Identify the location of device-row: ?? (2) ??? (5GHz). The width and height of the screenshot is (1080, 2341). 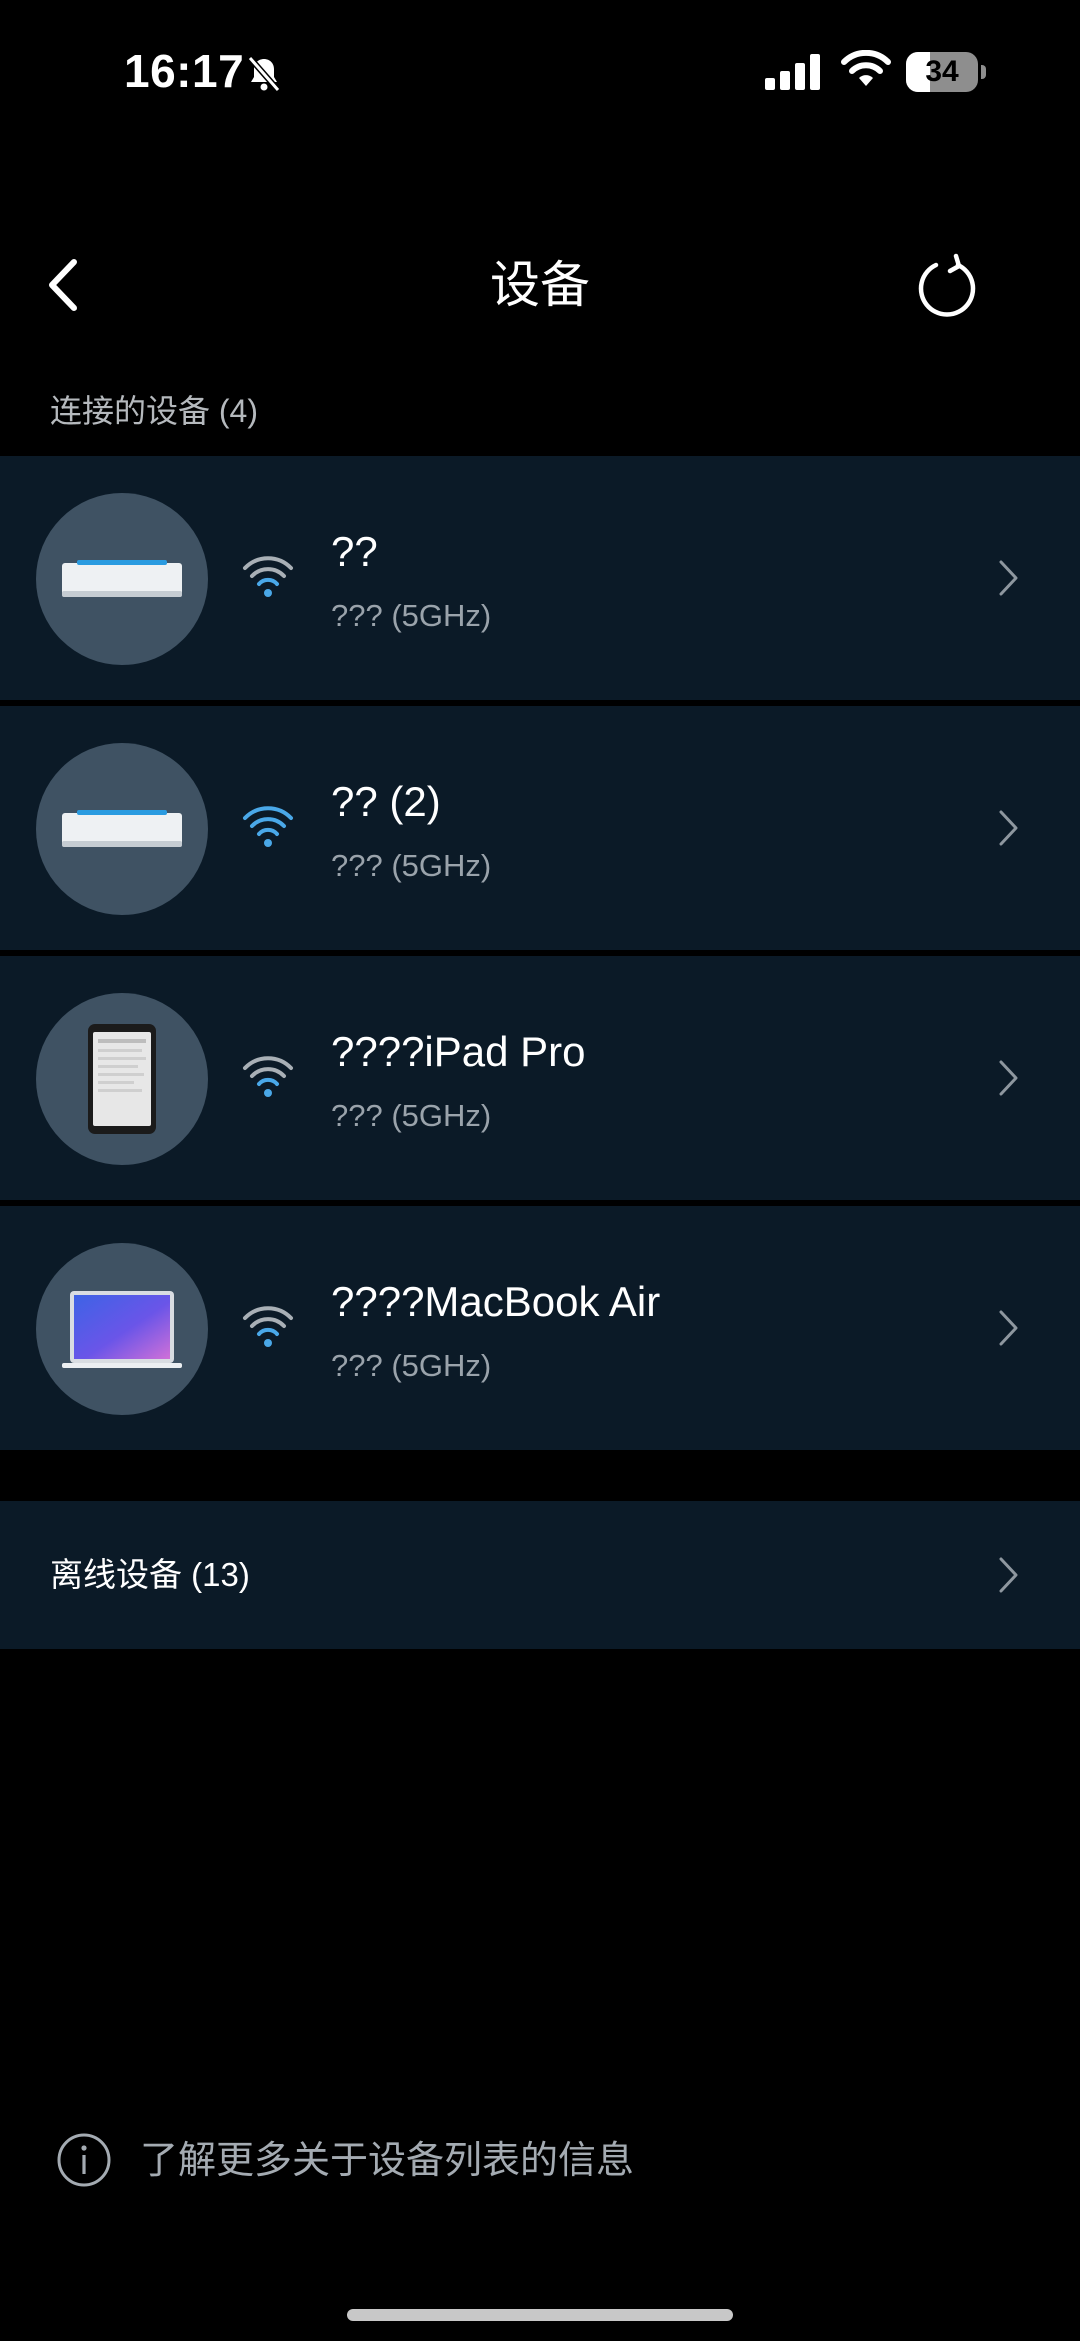
(540, 828).